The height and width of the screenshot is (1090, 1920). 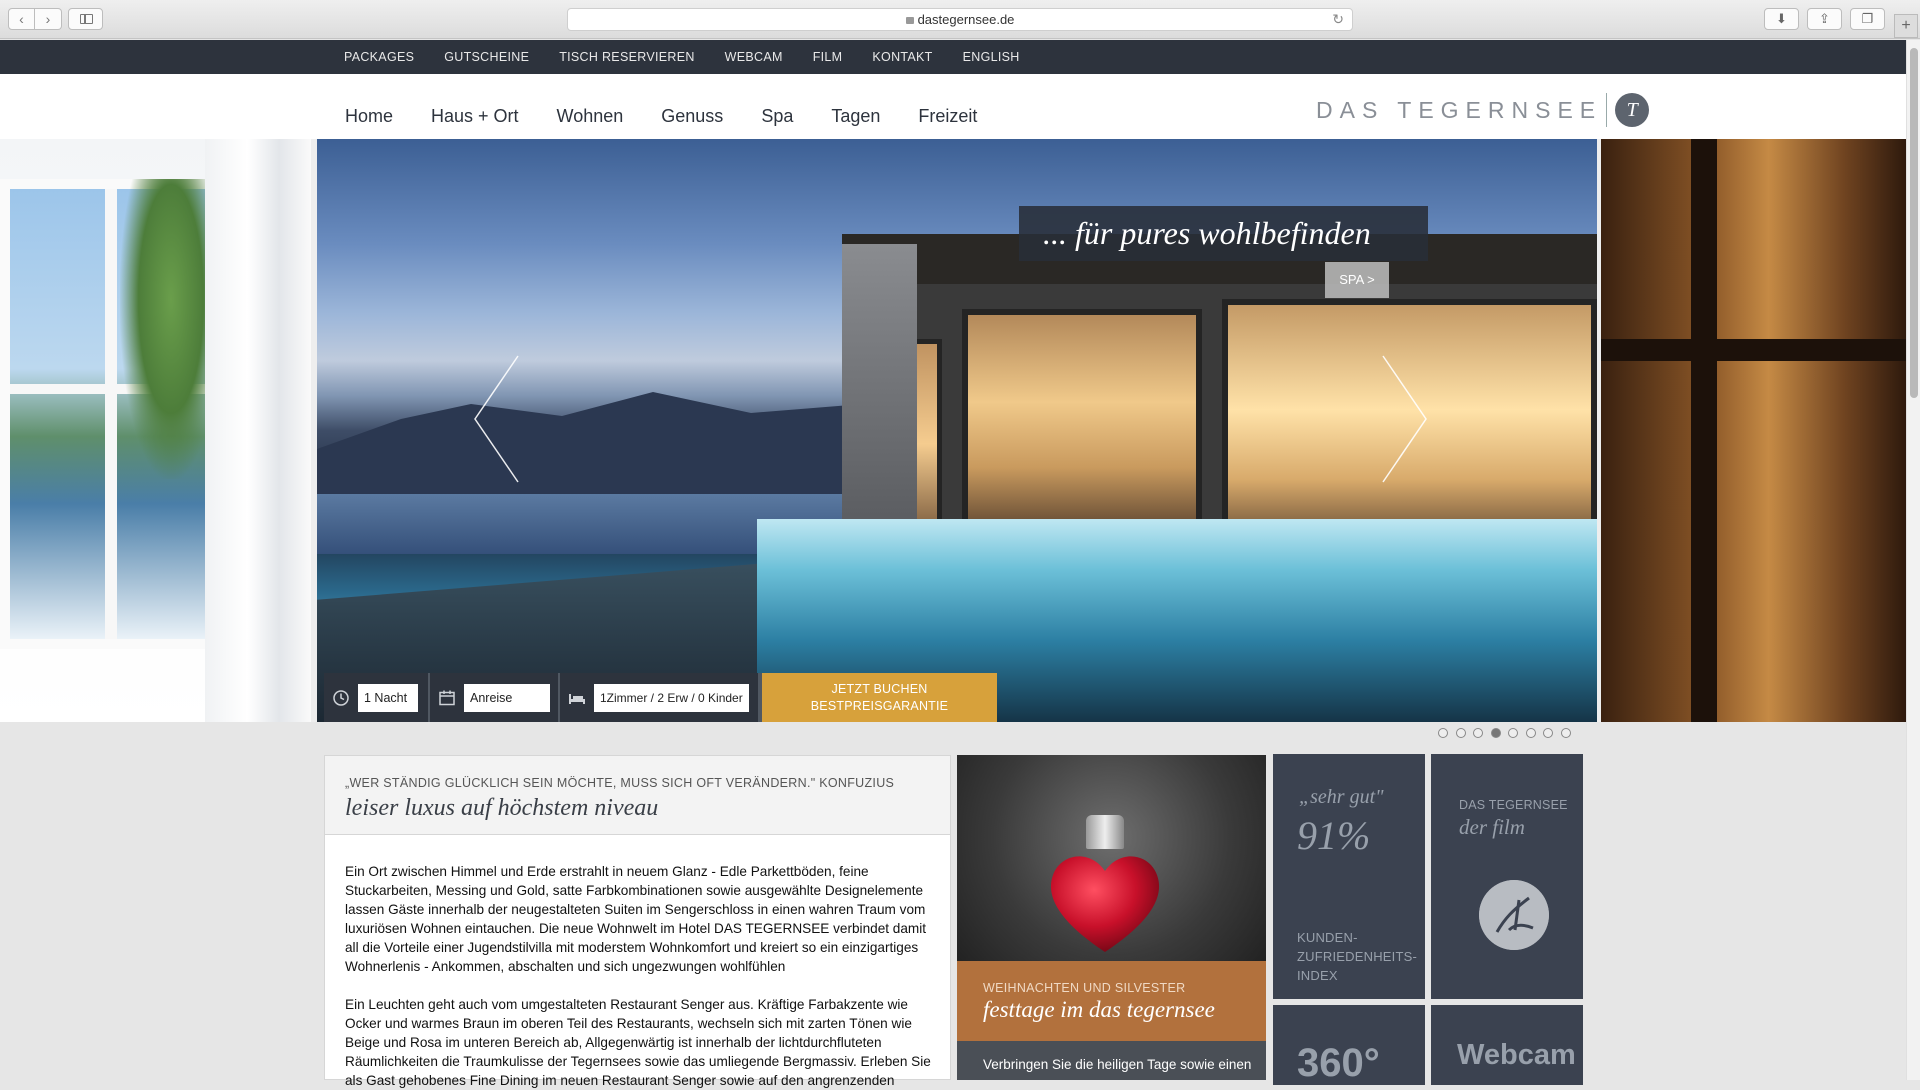 I want to click on nav-spa: Spa, so click(x=777, y=116).